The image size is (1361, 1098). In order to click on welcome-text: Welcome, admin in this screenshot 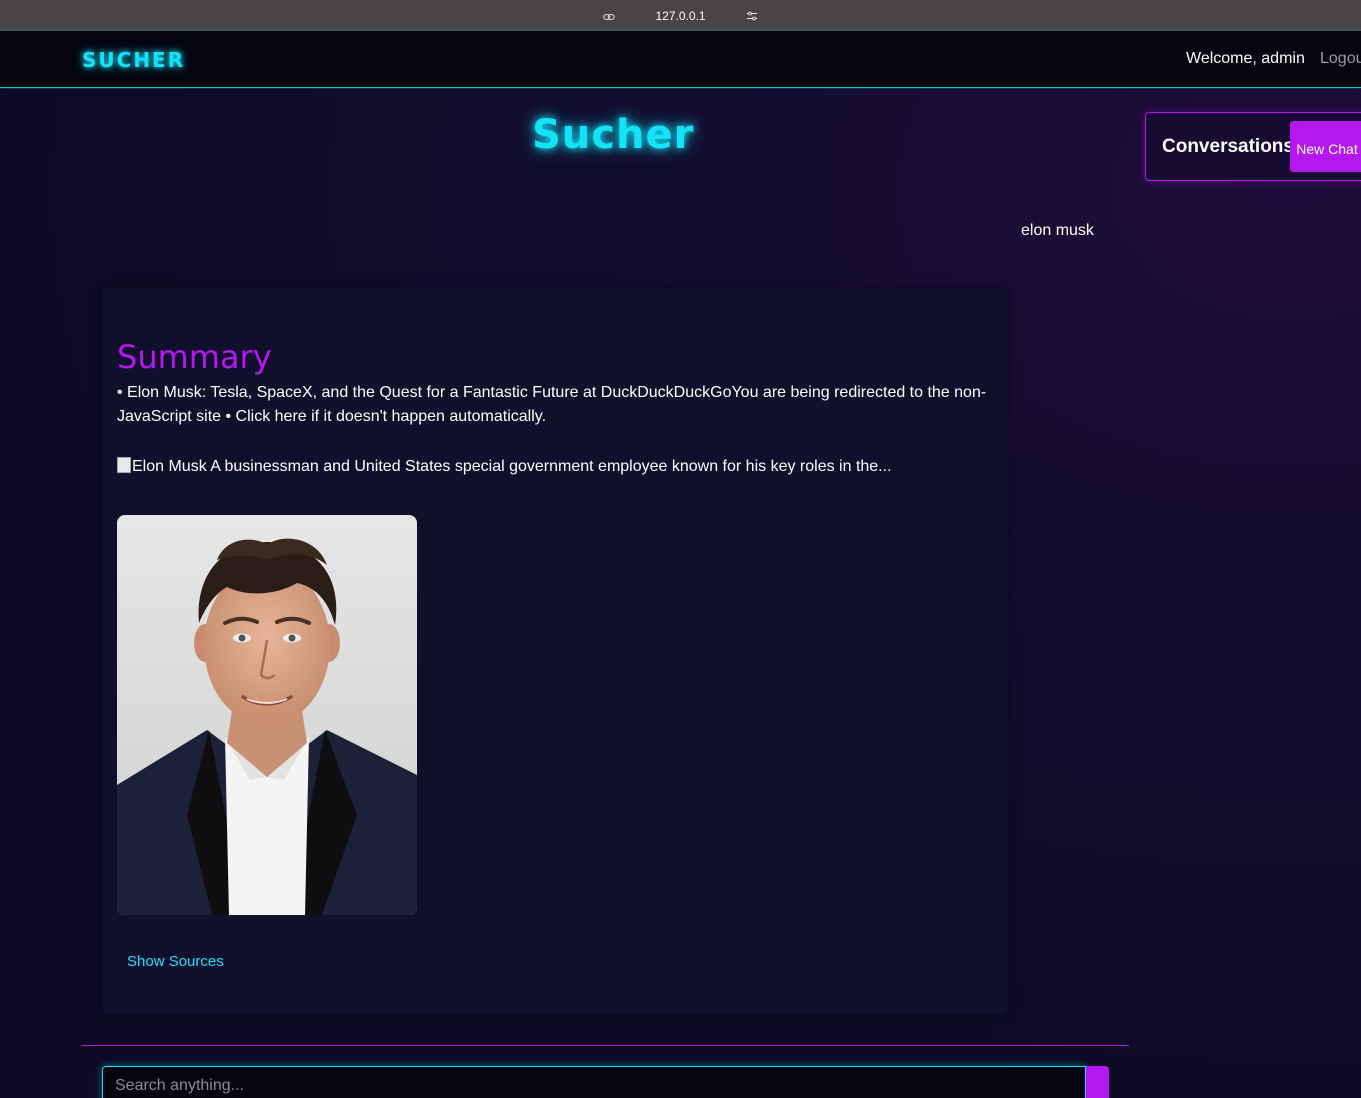, I will do `click(1245, 58)`.